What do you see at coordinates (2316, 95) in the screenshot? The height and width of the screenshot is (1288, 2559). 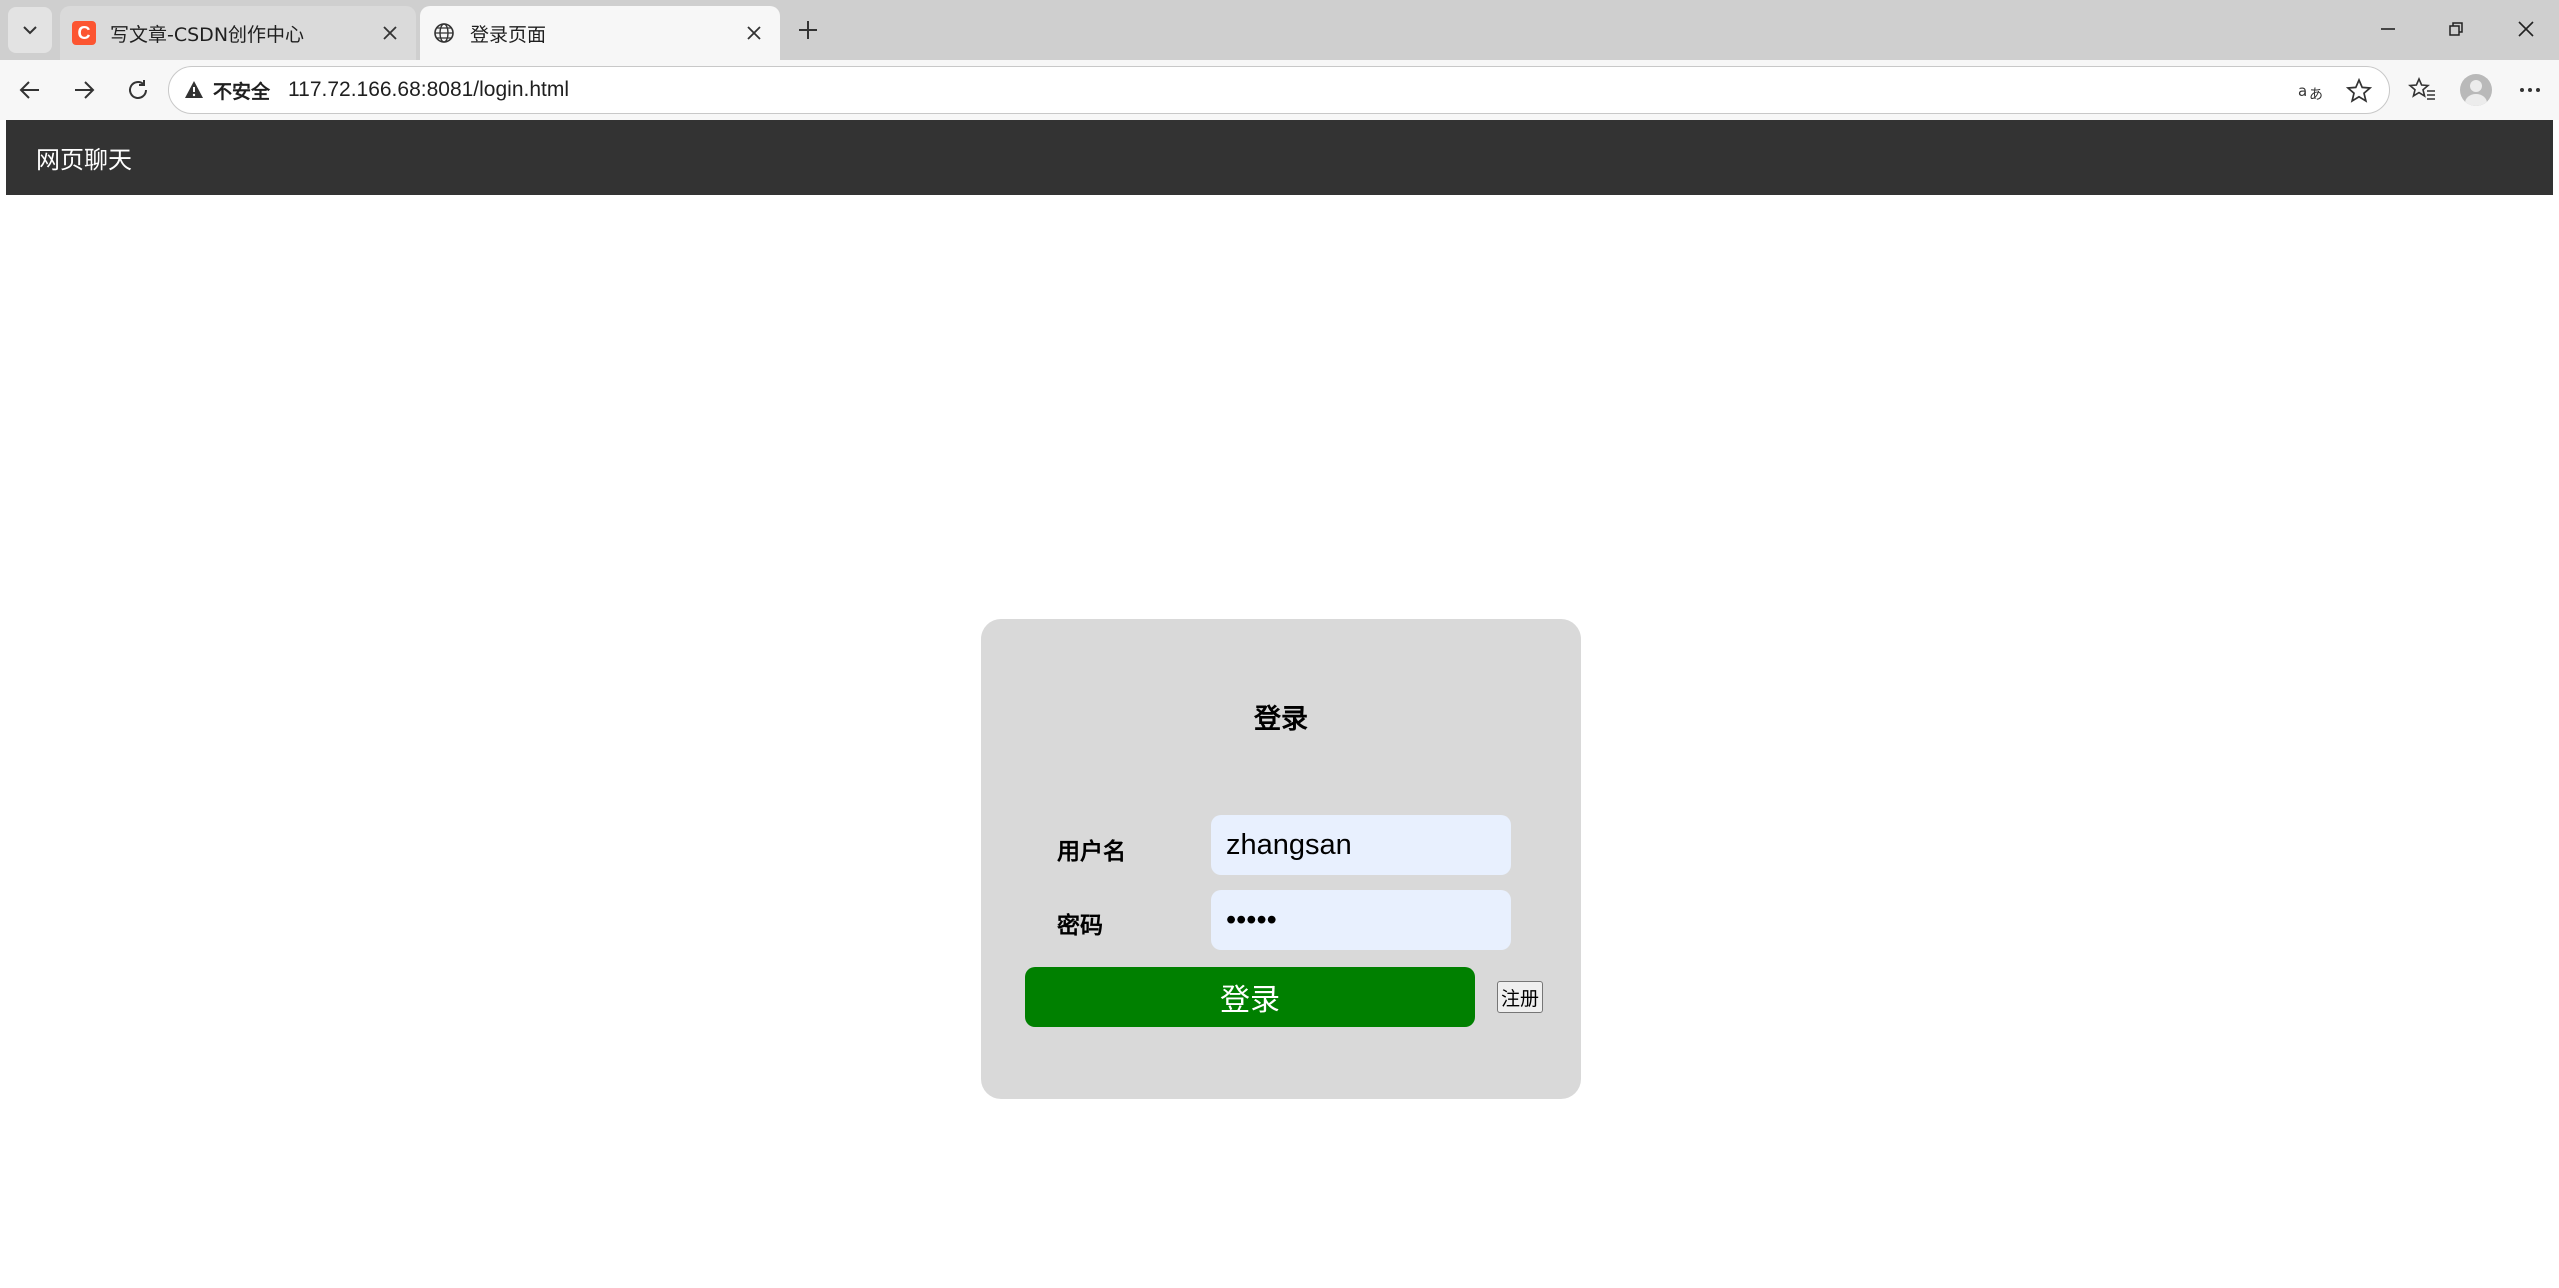 I see `svg-text: あ` at bounding box center [2316, 95].